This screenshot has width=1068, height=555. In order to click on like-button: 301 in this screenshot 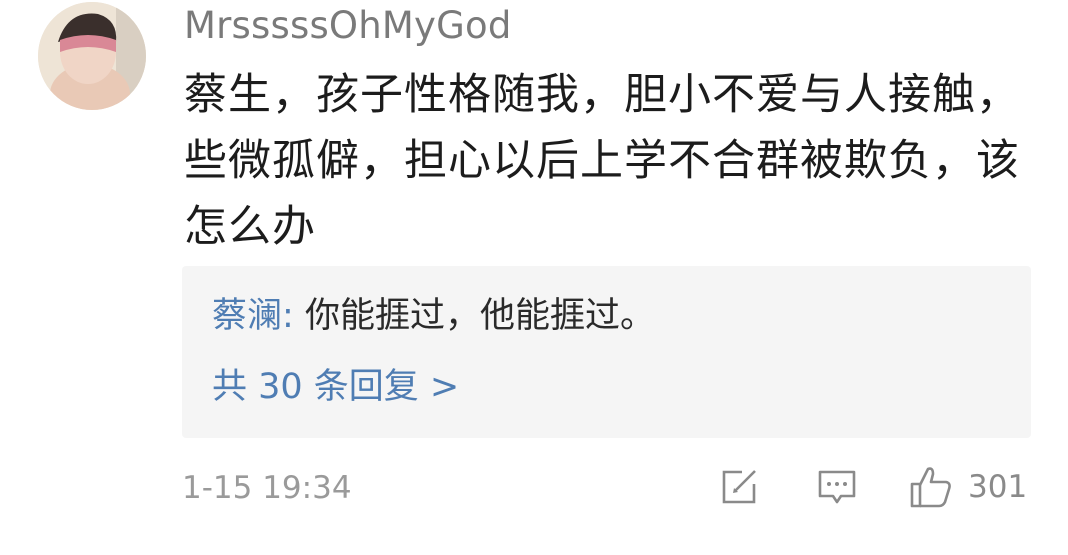, I will do `click(967, 487)`.